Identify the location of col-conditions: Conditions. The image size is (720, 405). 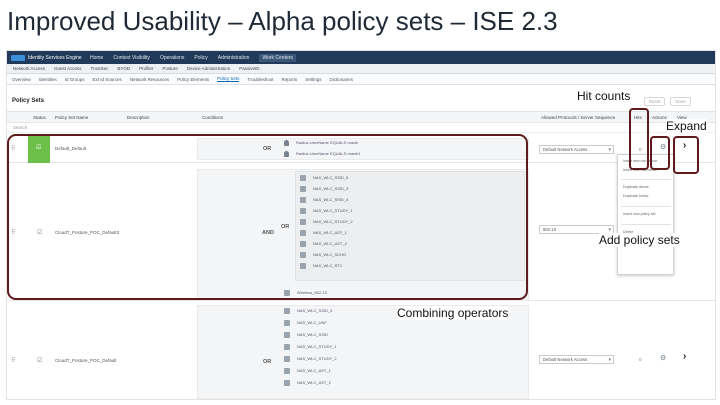
(213, 117).